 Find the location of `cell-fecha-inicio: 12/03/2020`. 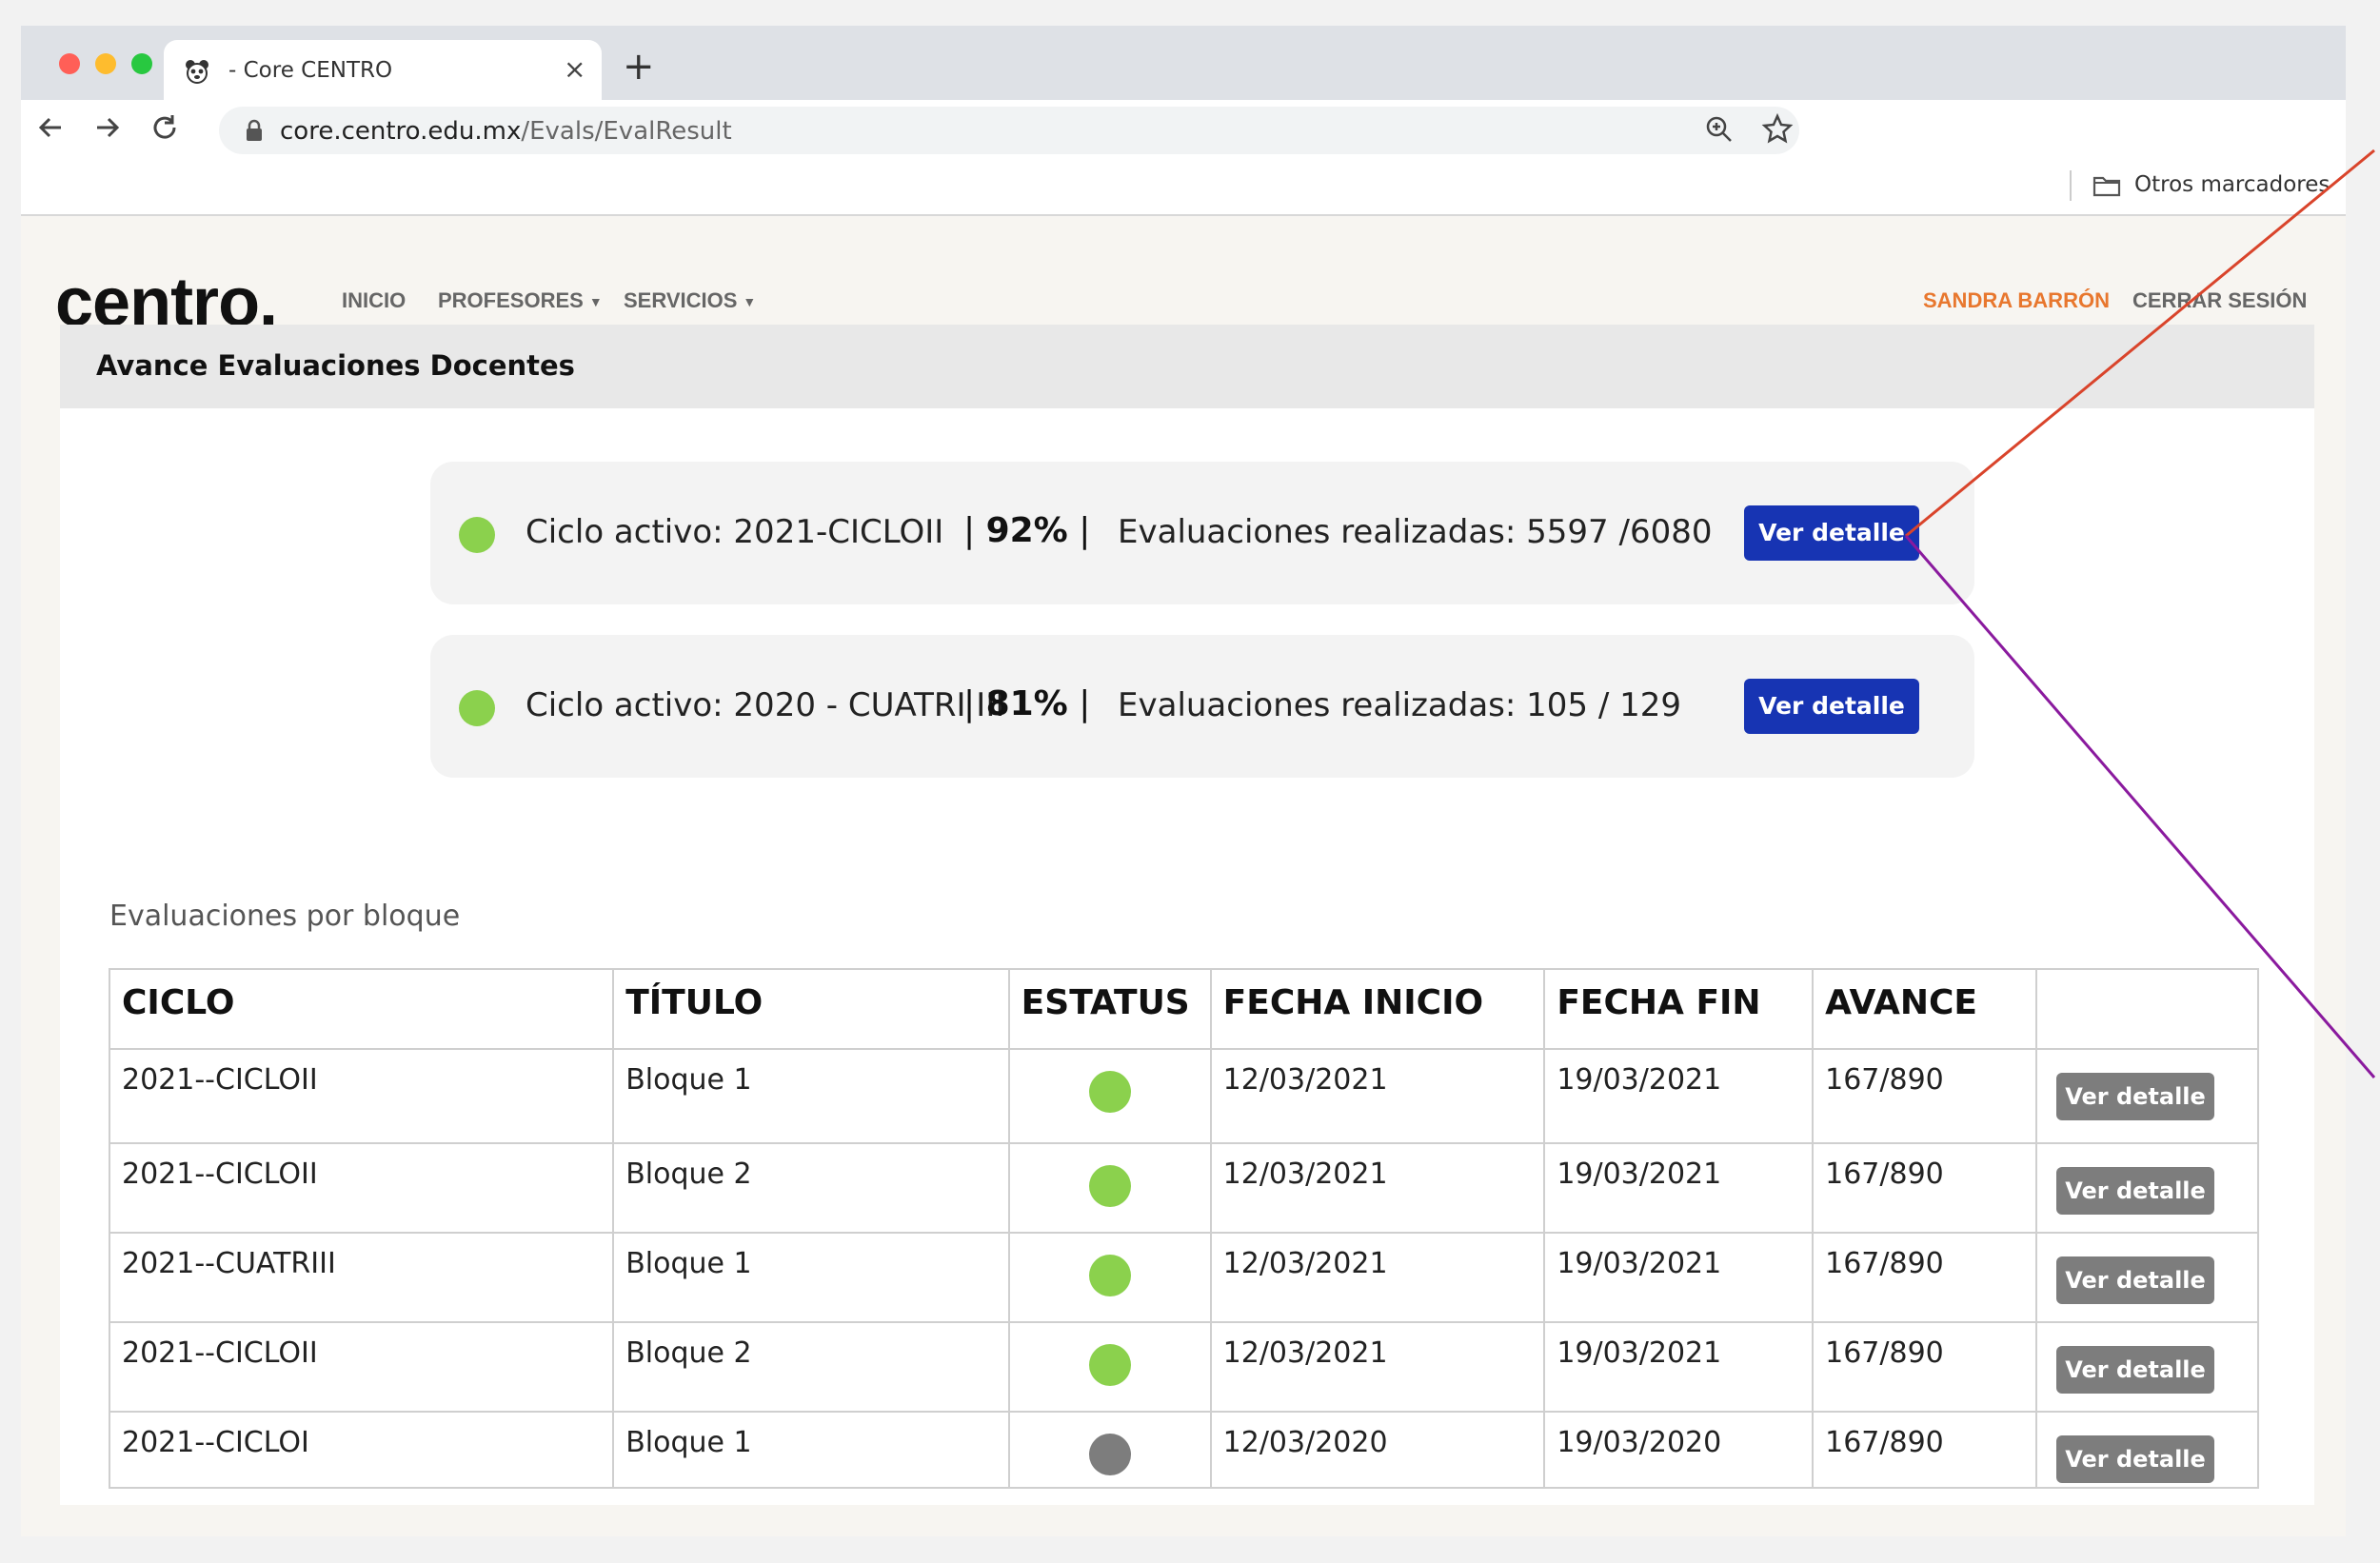

cell-fecha-inicio: 12/03/2020 is located at coordinates (1377, 1450).